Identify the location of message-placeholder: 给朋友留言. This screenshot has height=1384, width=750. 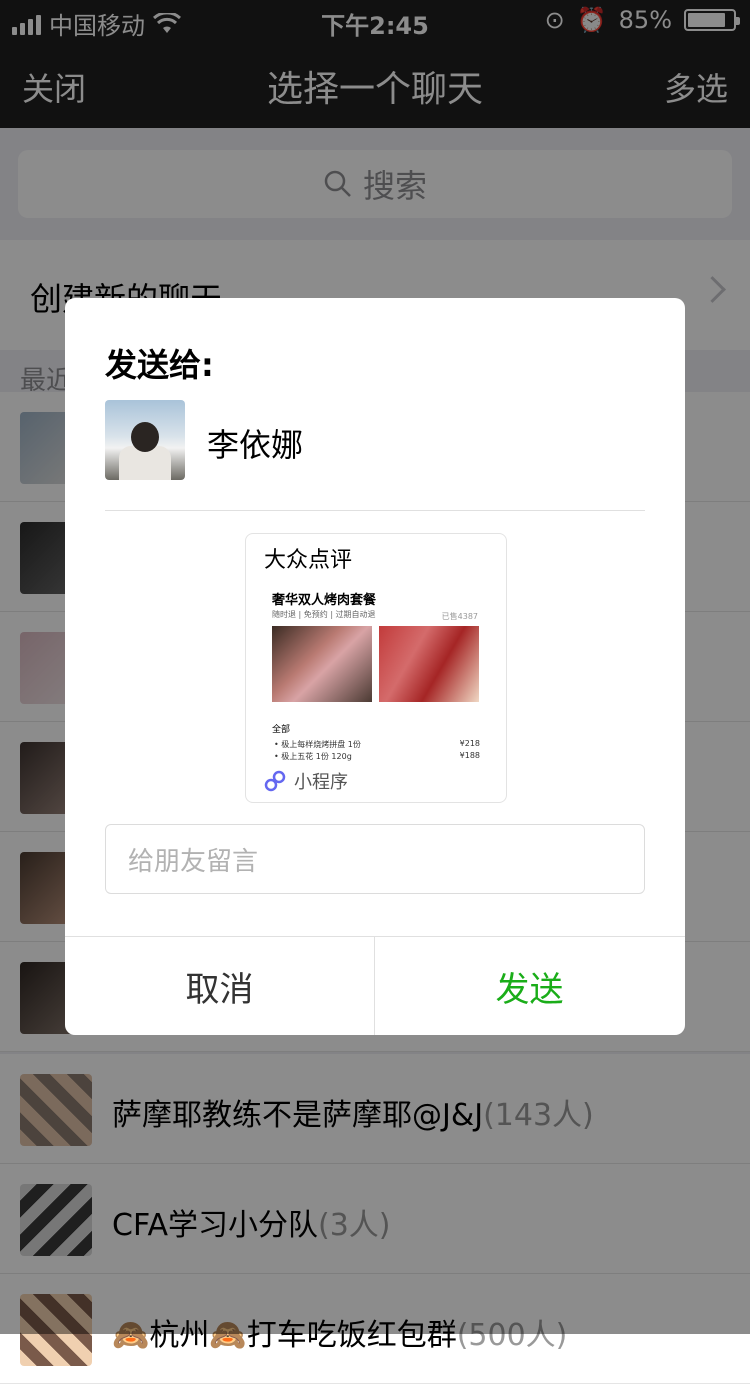
(193, 861).